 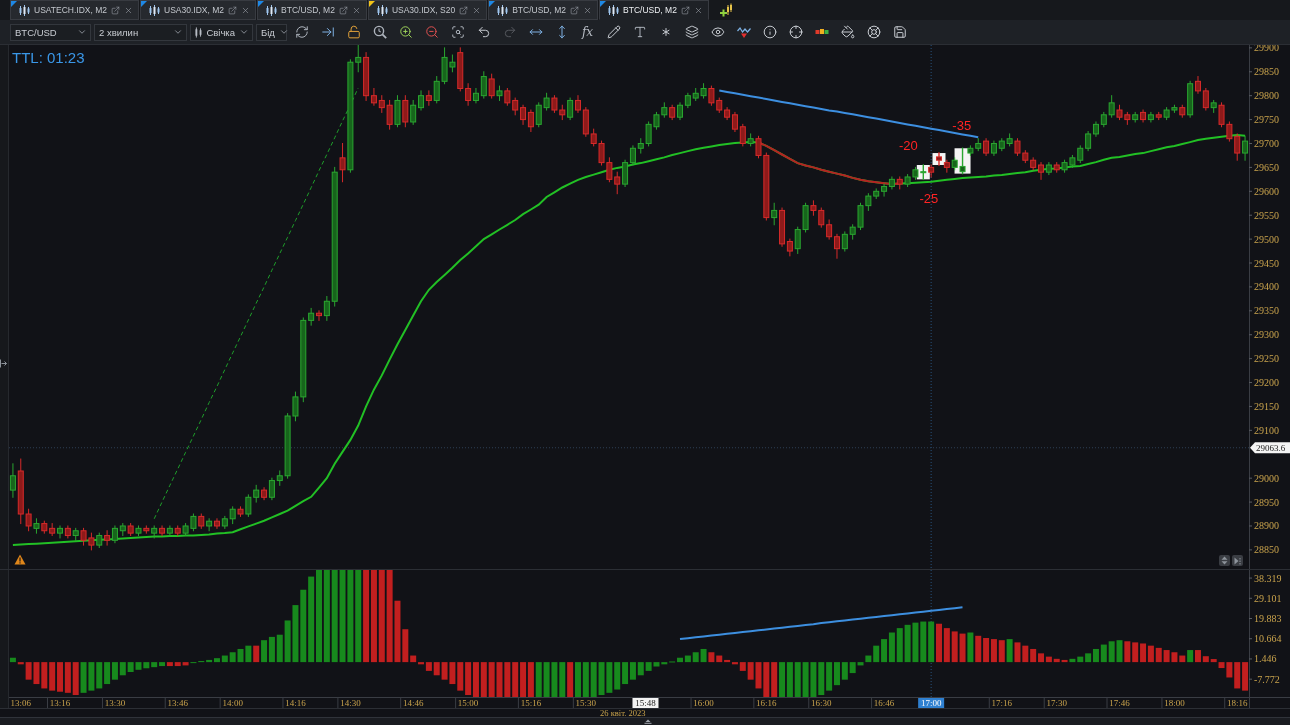 I want to click on add-chart-icon, so click(x=726, y=10).